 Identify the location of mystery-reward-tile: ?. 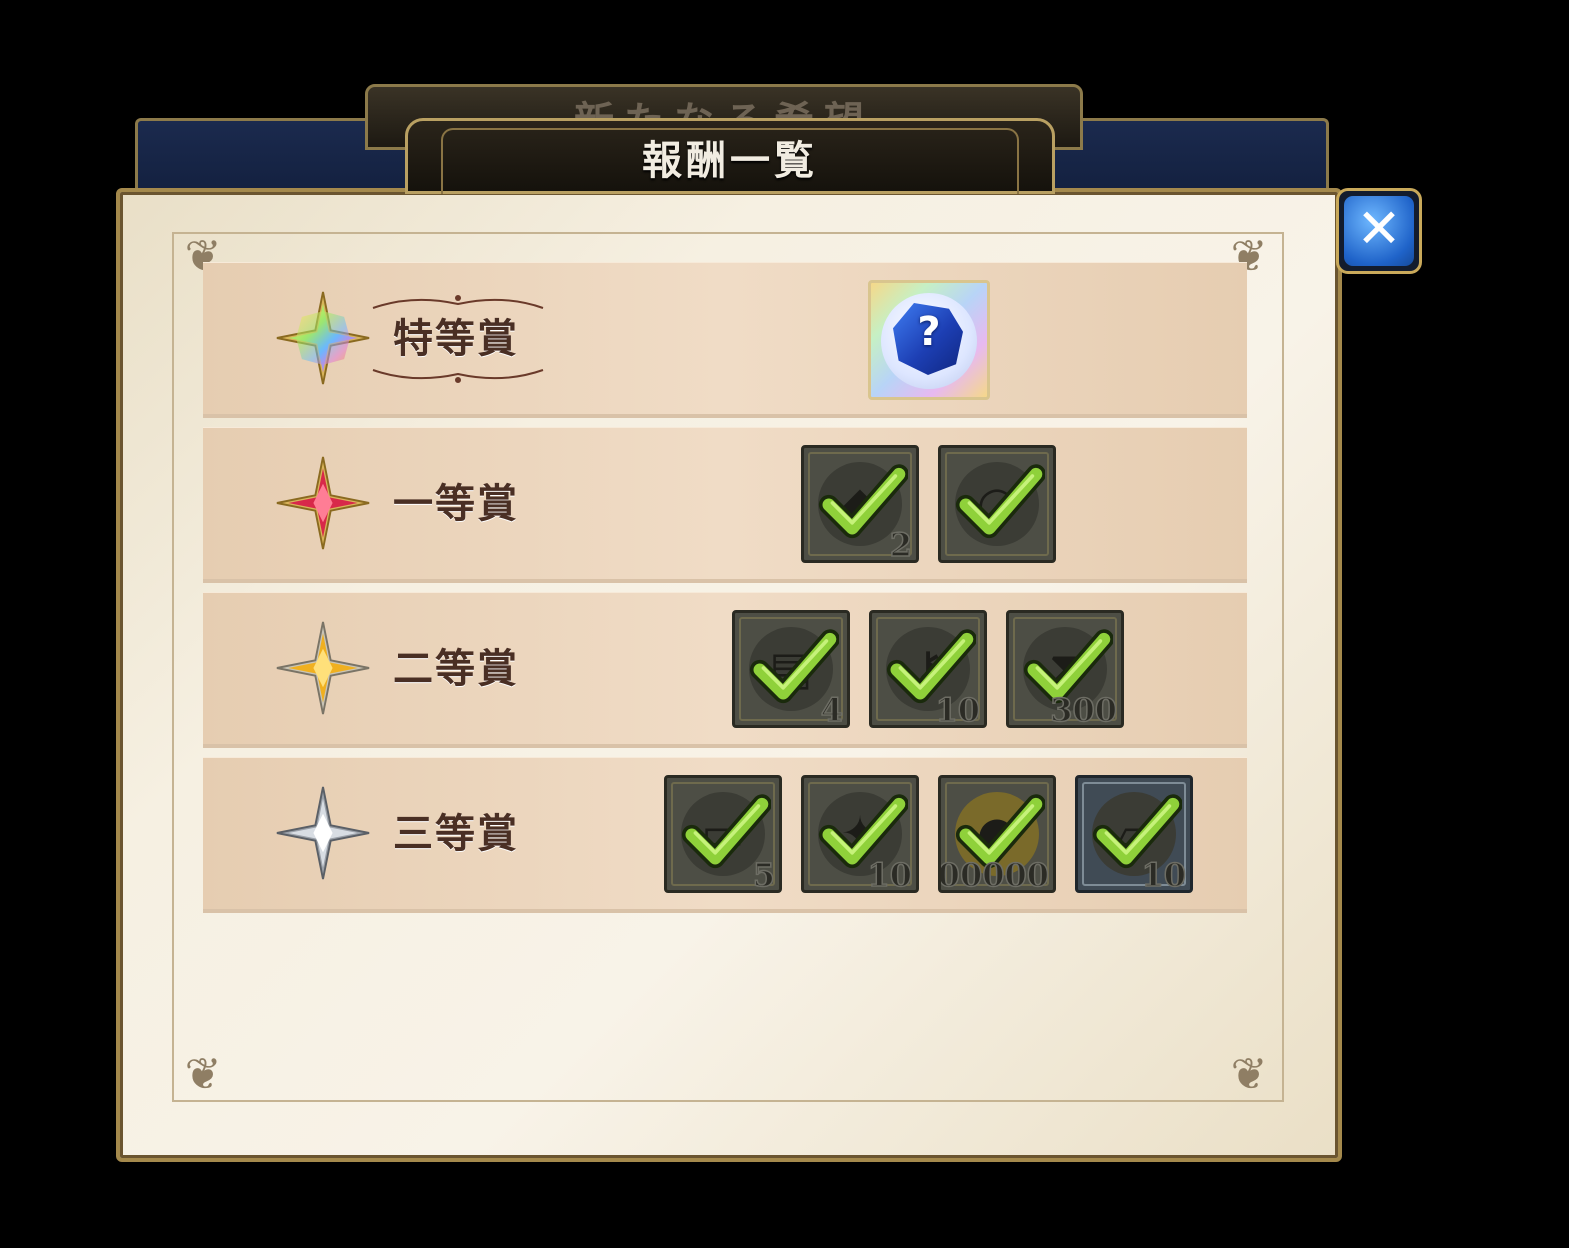
(929, 340).